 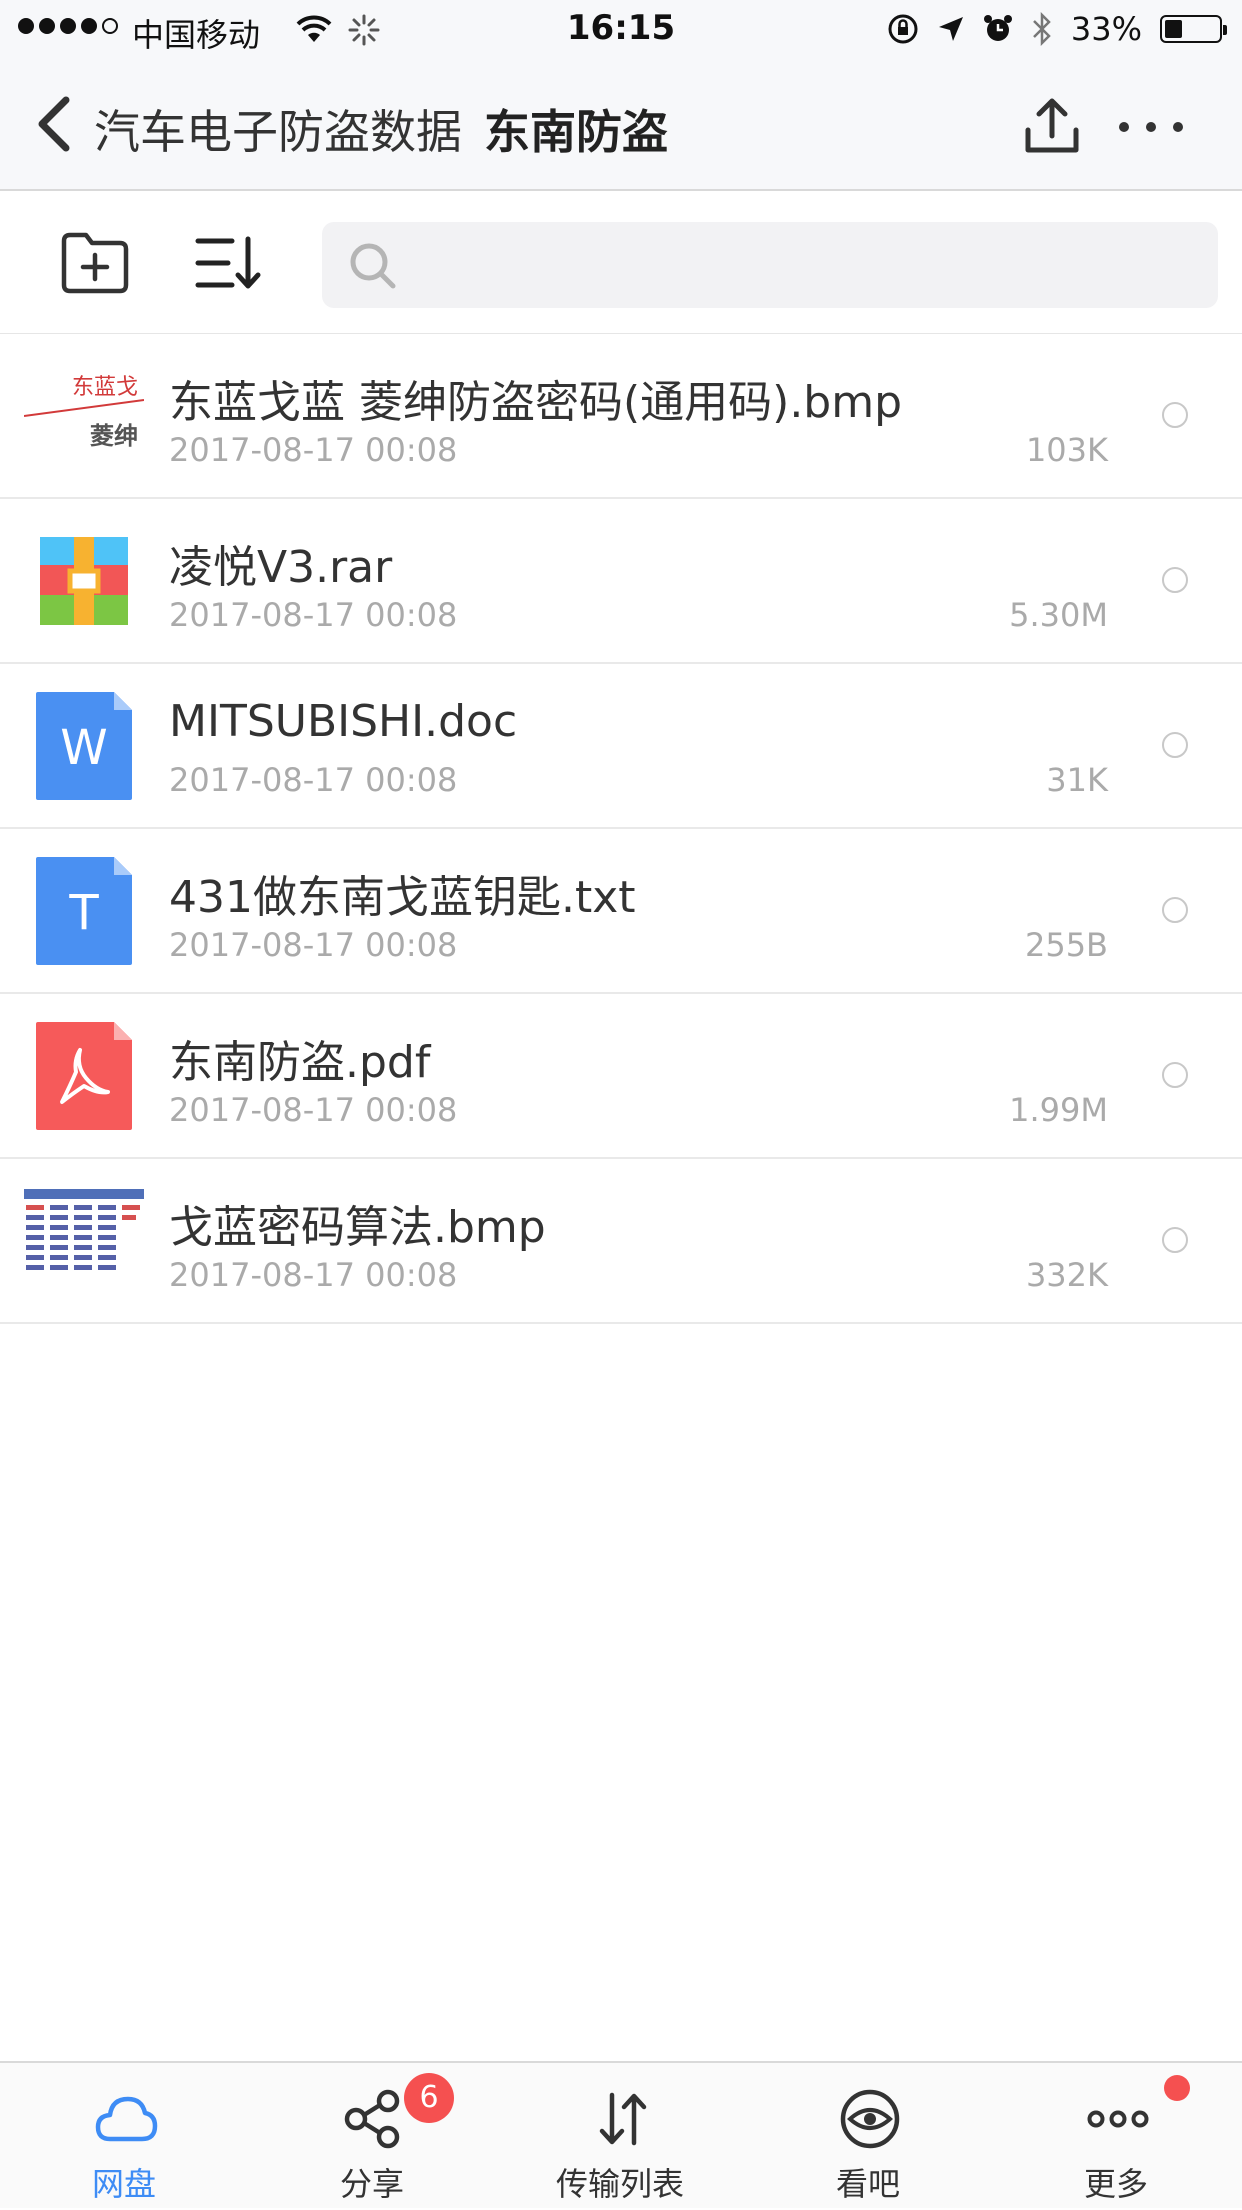 I want to click on archive-file-icon, so click(x=84, y=581).